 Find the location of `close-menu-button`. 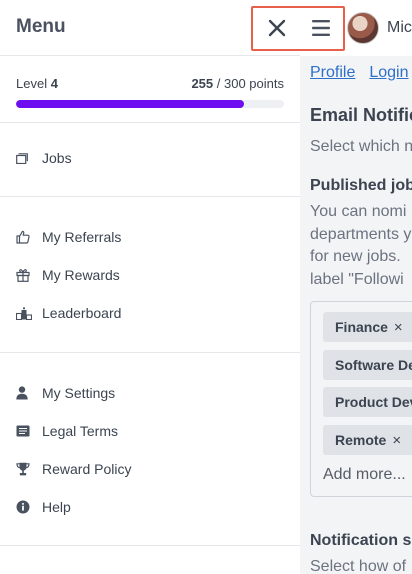

close-menu-button is located at coordinates (277, 28).